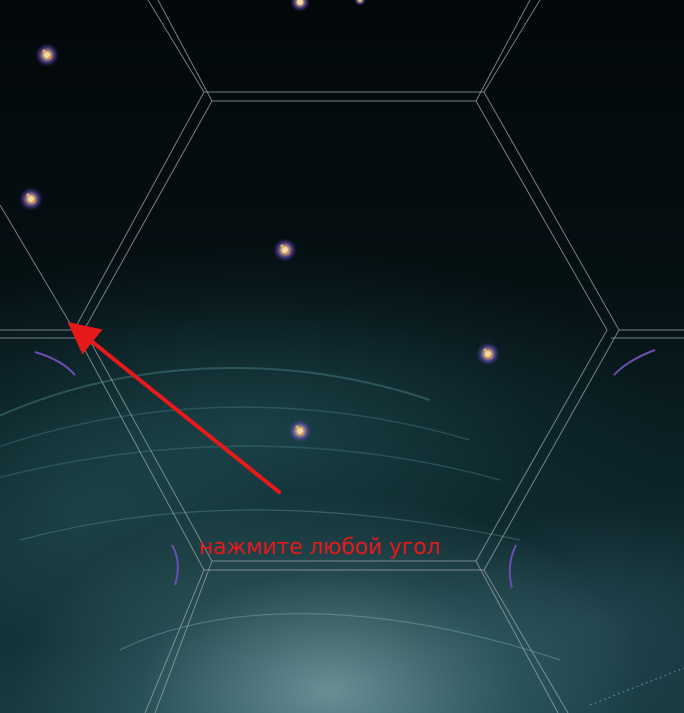 Image resolution: width=684 pixels, height=713 pixels. I want to click on hint-label: нажмите любой угол, so click(320, 547).